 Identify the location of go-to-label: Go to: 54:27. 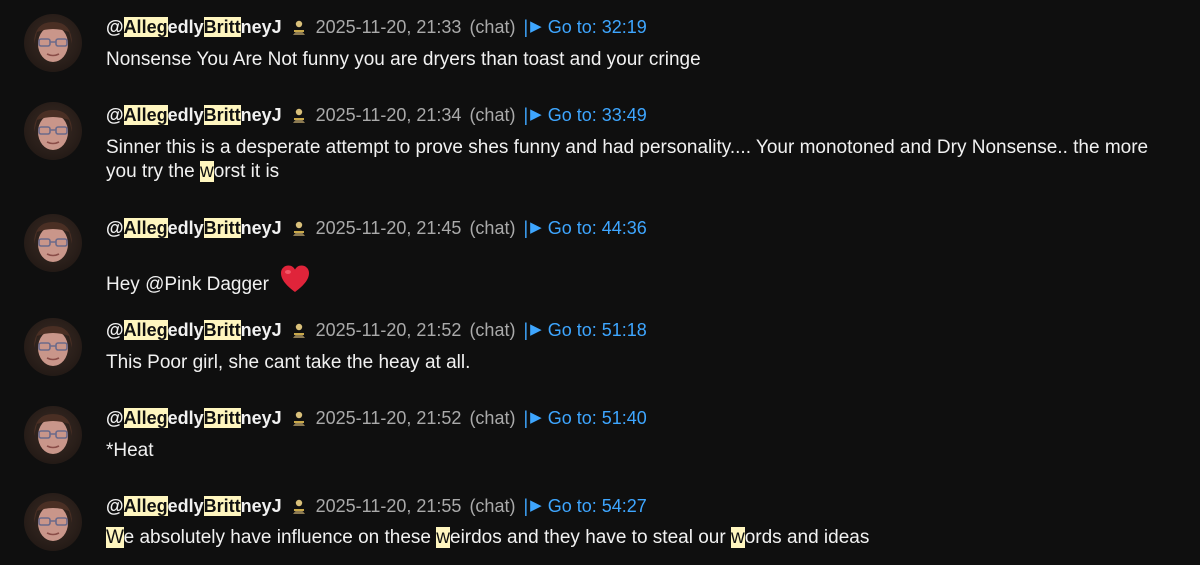
(597, 506).